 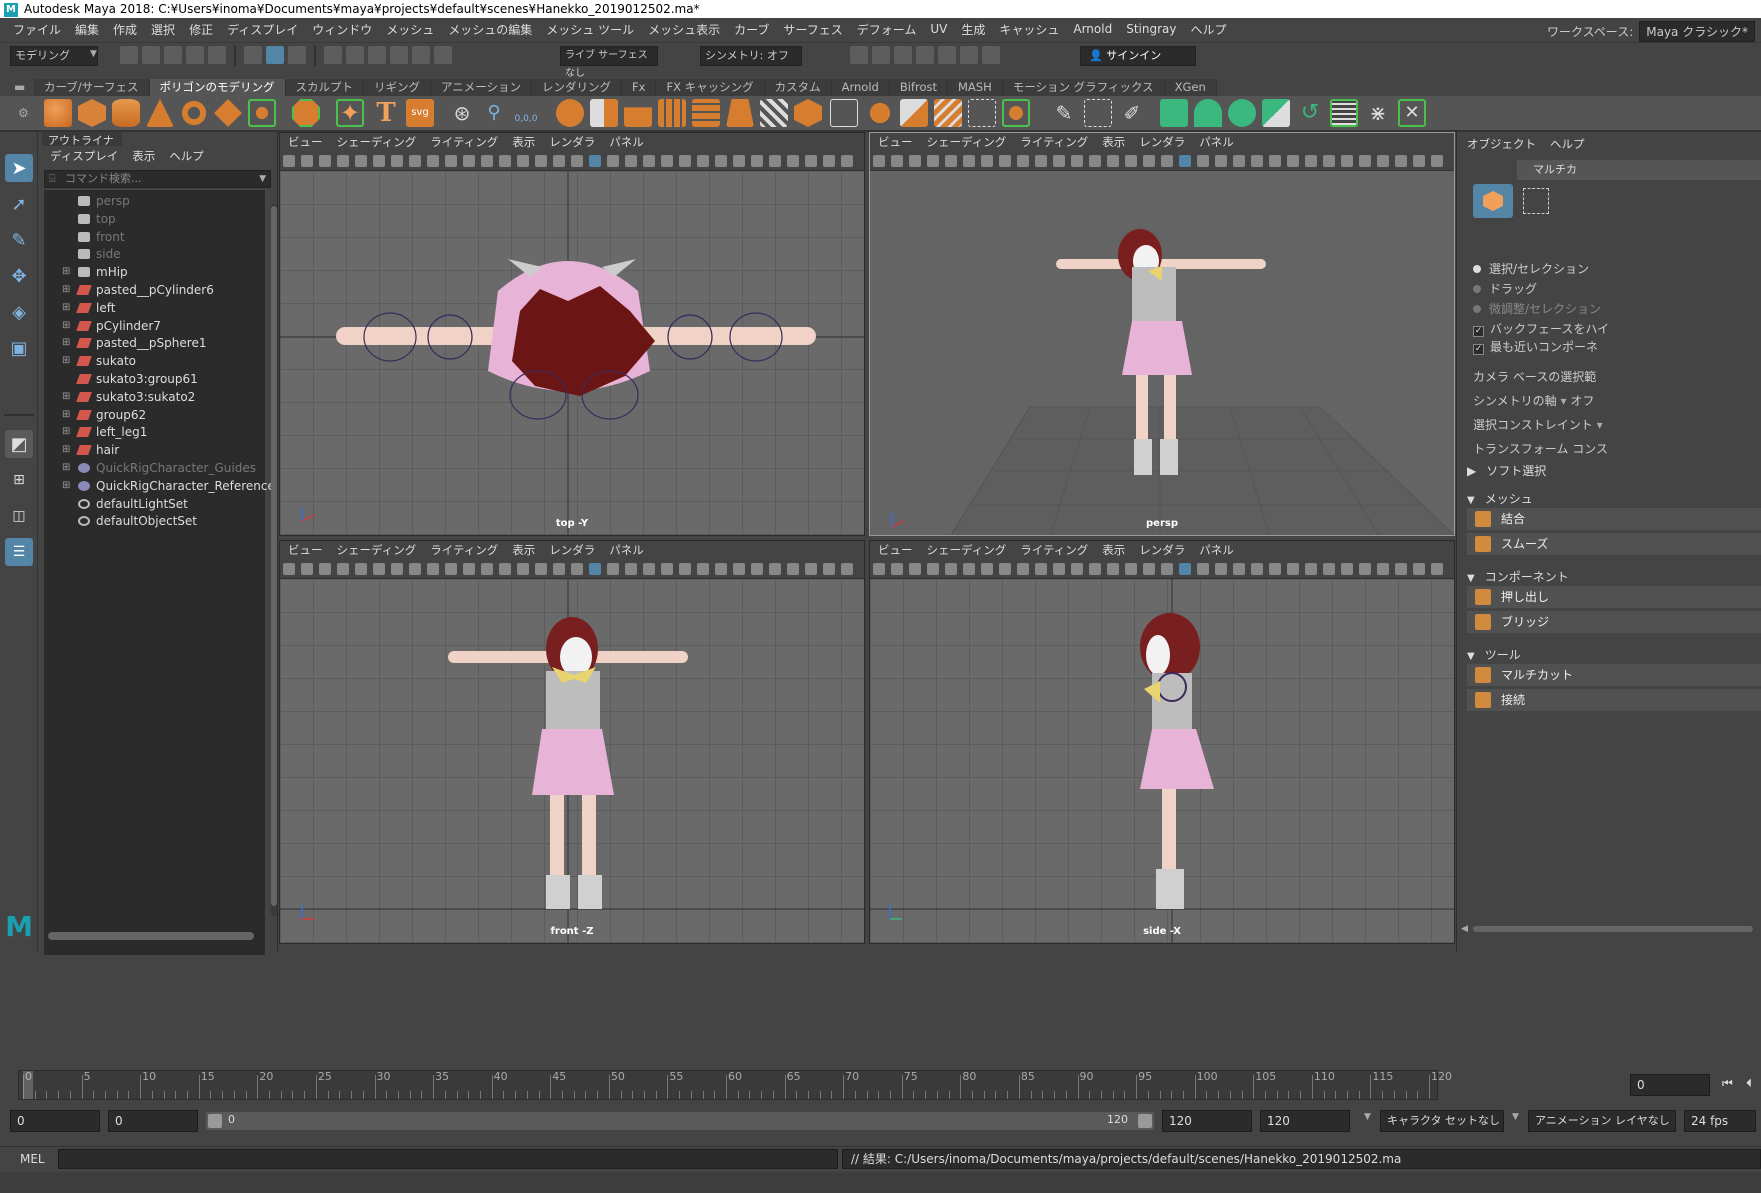 I want to click on separate-icon, so click(x=604, y=113).